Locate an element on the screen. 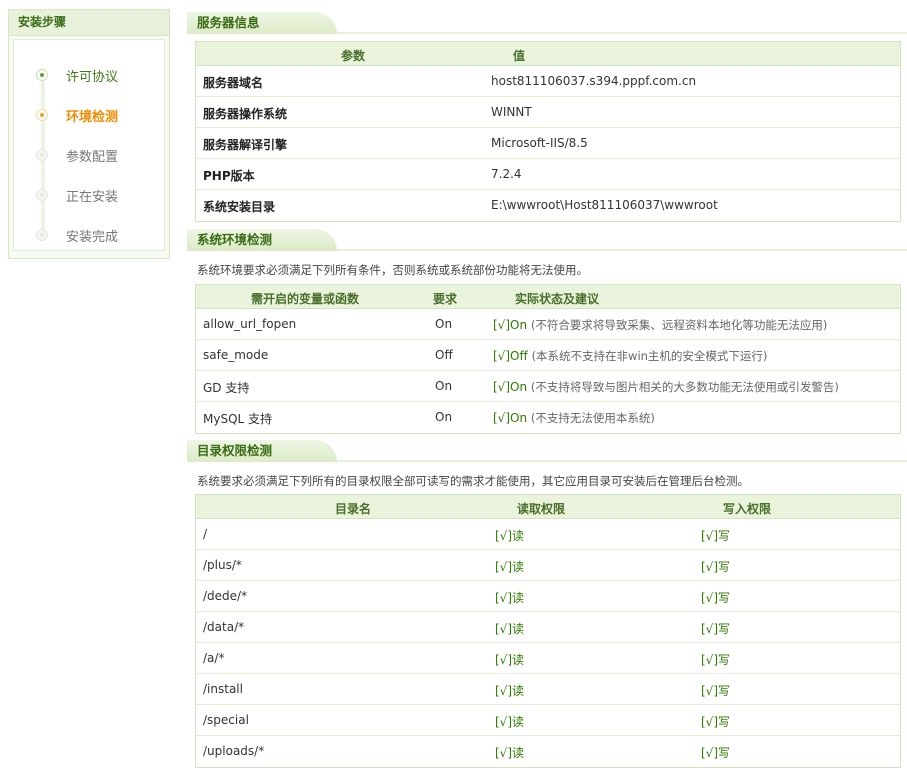 The height and width of the screenshot is (773, 907). step-env-check: 环境检测 is located at coordinates (89, 115).